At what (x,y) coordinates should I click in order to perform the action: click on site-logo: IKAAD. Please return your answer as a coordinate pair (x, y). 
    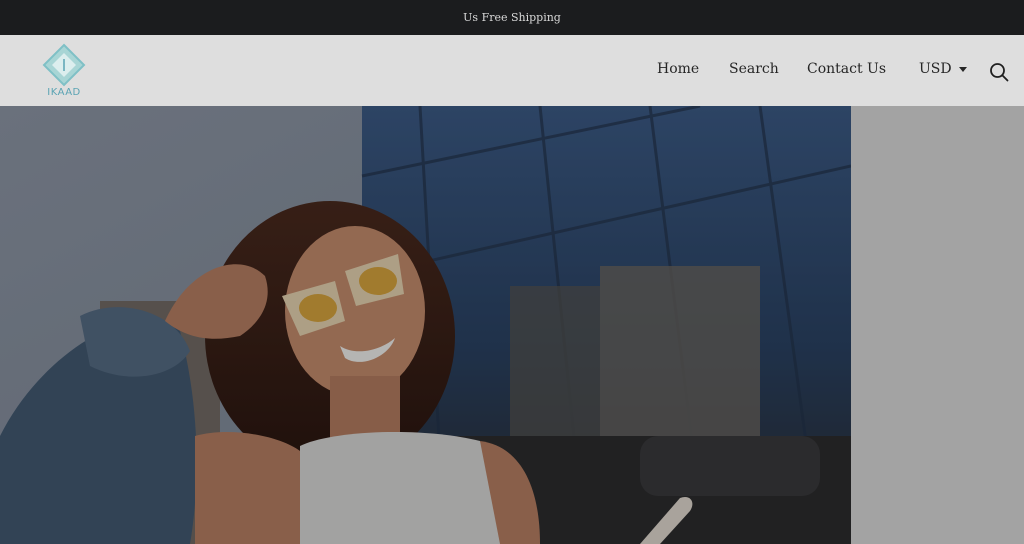
    Looking at the image, I should click on (64, 72).